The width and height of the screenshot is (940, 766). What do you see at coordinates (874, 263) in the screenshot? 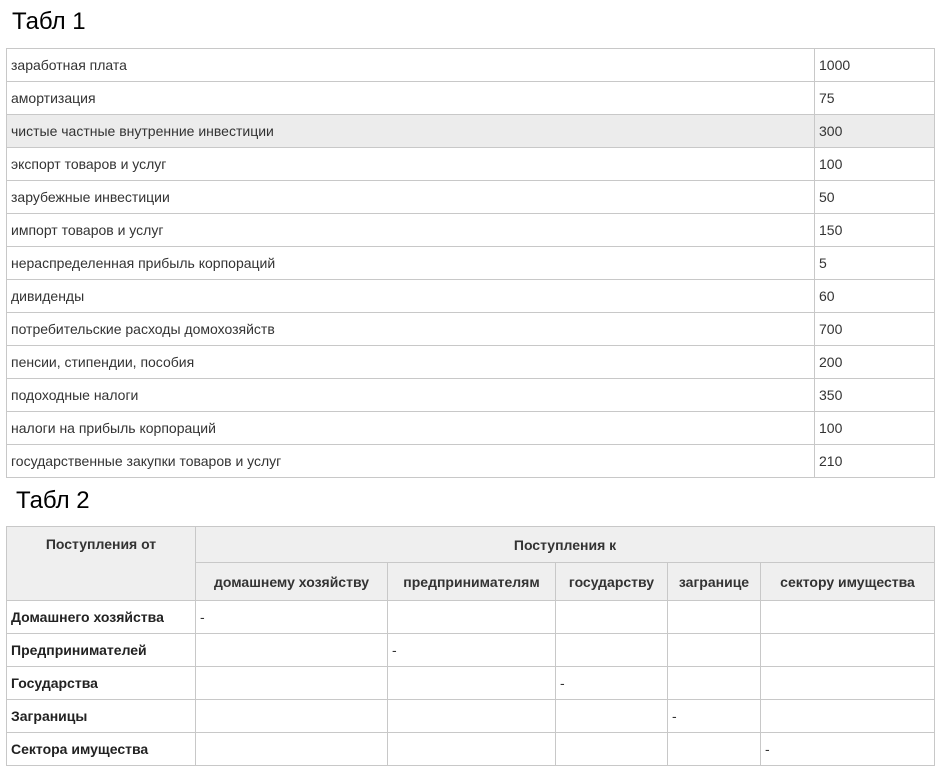
I see `row-value: 5` at bounding box center [874, 263].